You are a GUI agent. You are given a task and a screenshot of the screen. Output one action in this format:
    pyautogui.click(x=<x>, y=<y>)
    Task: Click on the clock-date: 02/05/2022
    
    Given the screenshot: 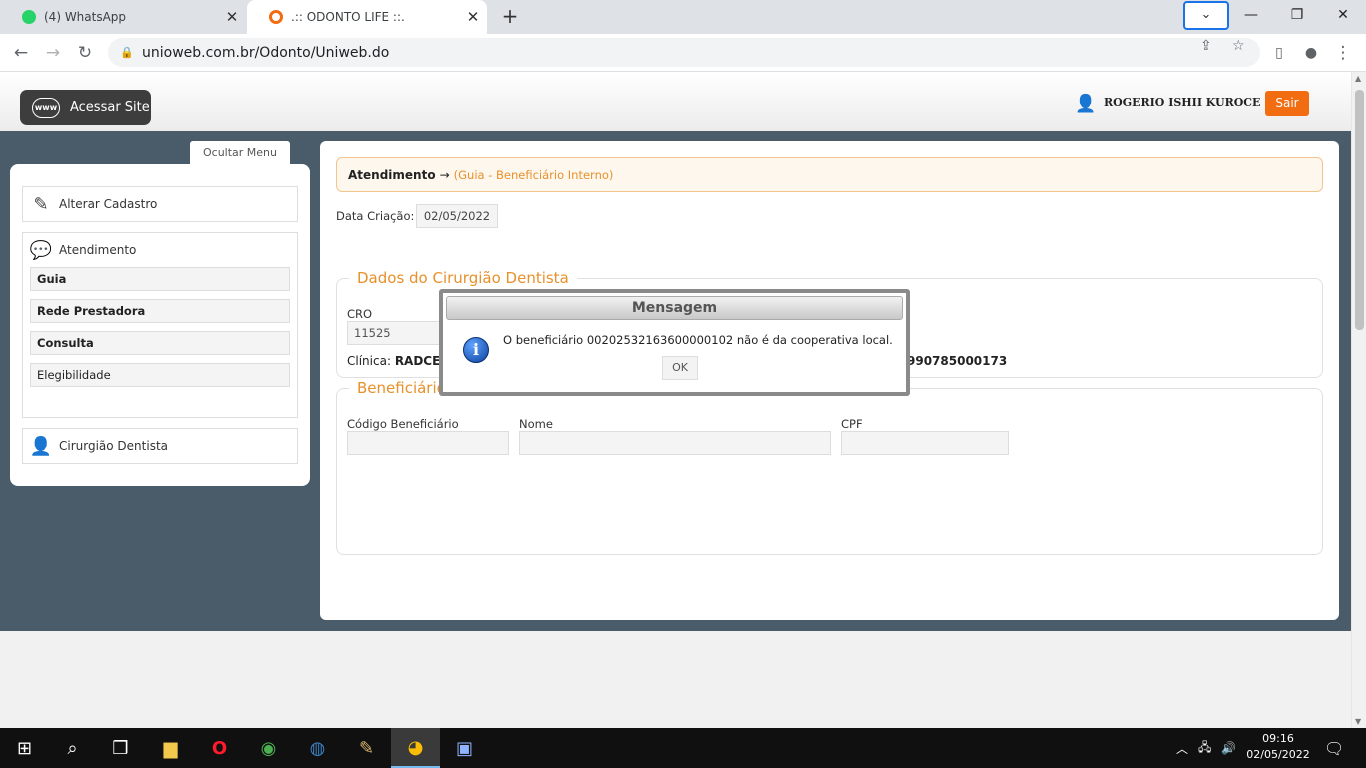 What is the action you would take?
    pyautogui.click(x=1278, y=754)
    